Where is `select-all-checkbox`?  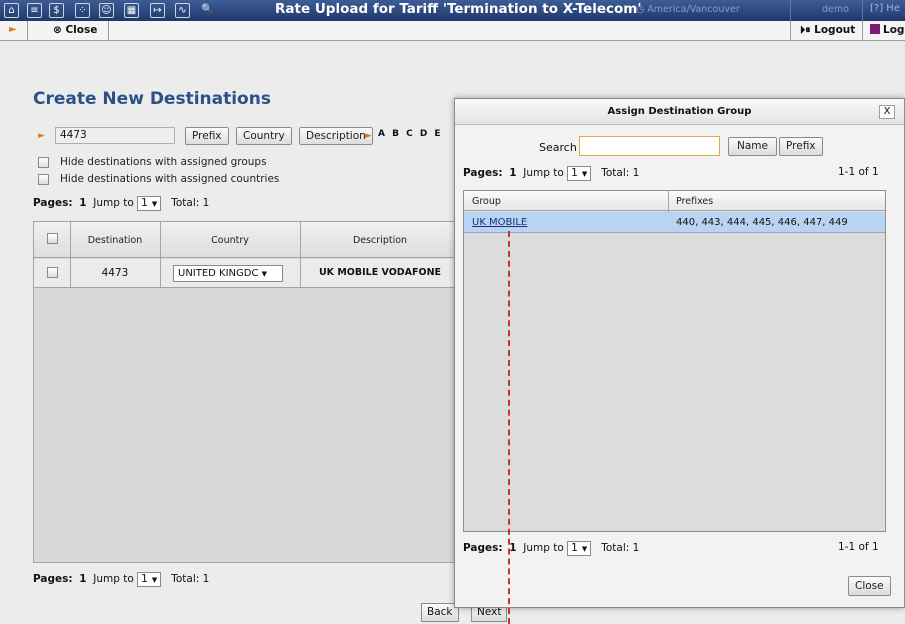 select-all-checkbox is located at coordinates (52, 238).